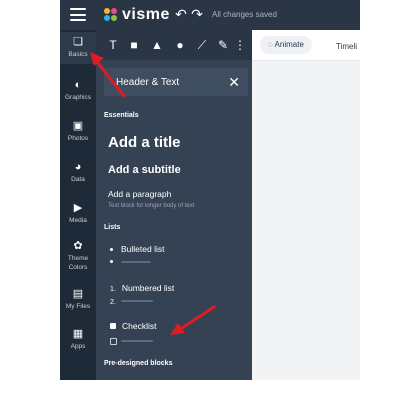  I want to click on menu-icon, so click(78, 14).